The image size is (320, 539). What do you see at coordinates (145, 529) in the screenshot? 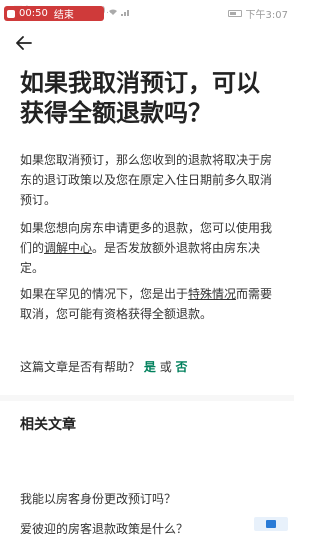
I see `related-article-link: 爱彼迎的房客退款政策是什么？` at bounding box center [145, 529].